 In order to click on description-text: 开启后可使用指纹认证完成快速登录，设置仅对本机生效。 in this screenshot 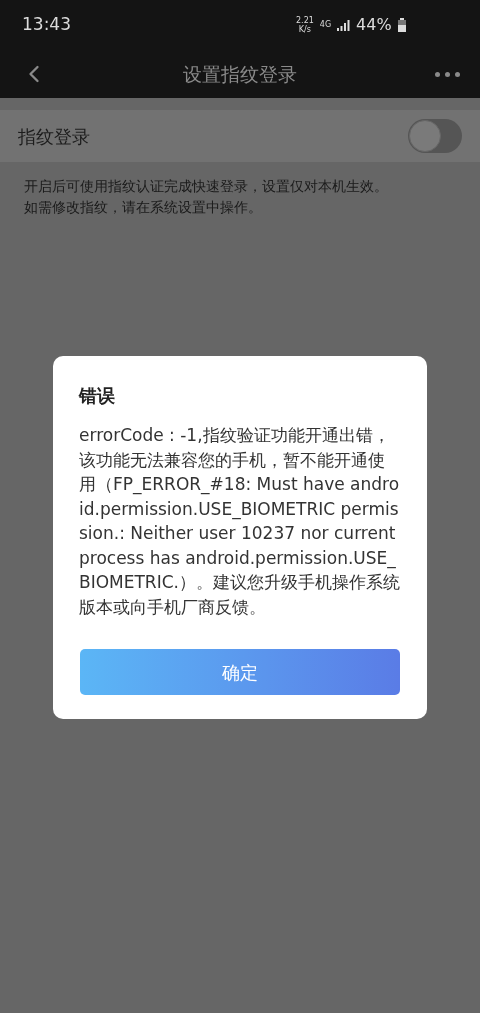, I will do `click(206, 186)`.